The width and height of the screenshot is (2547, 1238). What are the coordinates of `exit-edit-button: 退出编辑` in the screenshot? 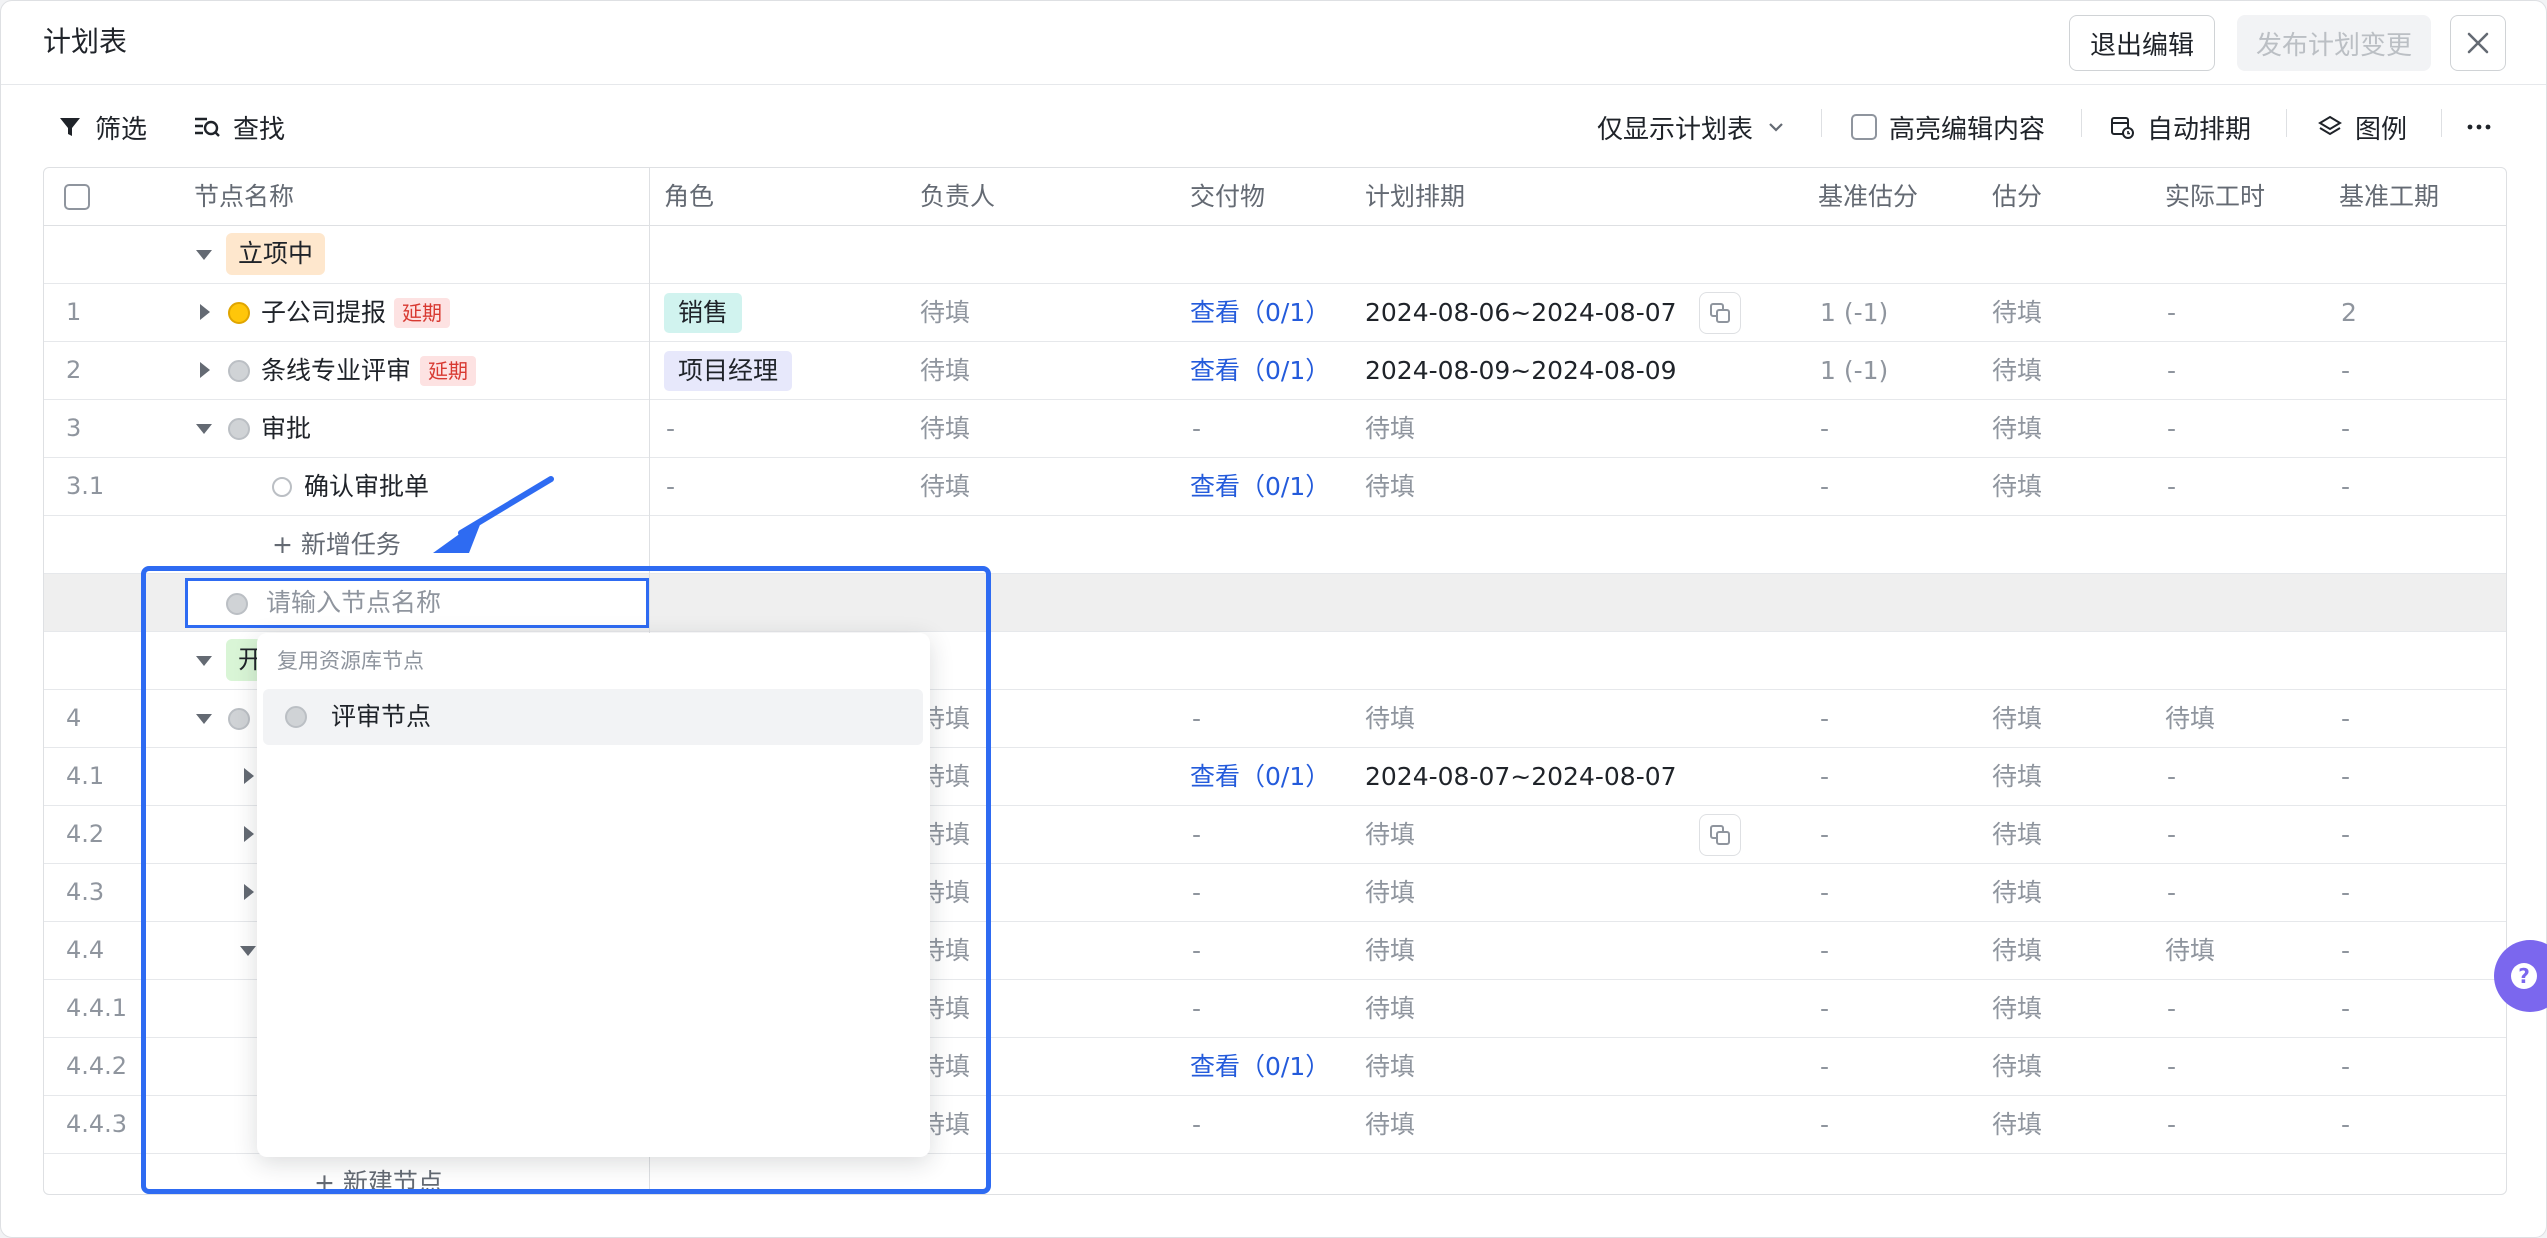 It's located at (2142, 43).